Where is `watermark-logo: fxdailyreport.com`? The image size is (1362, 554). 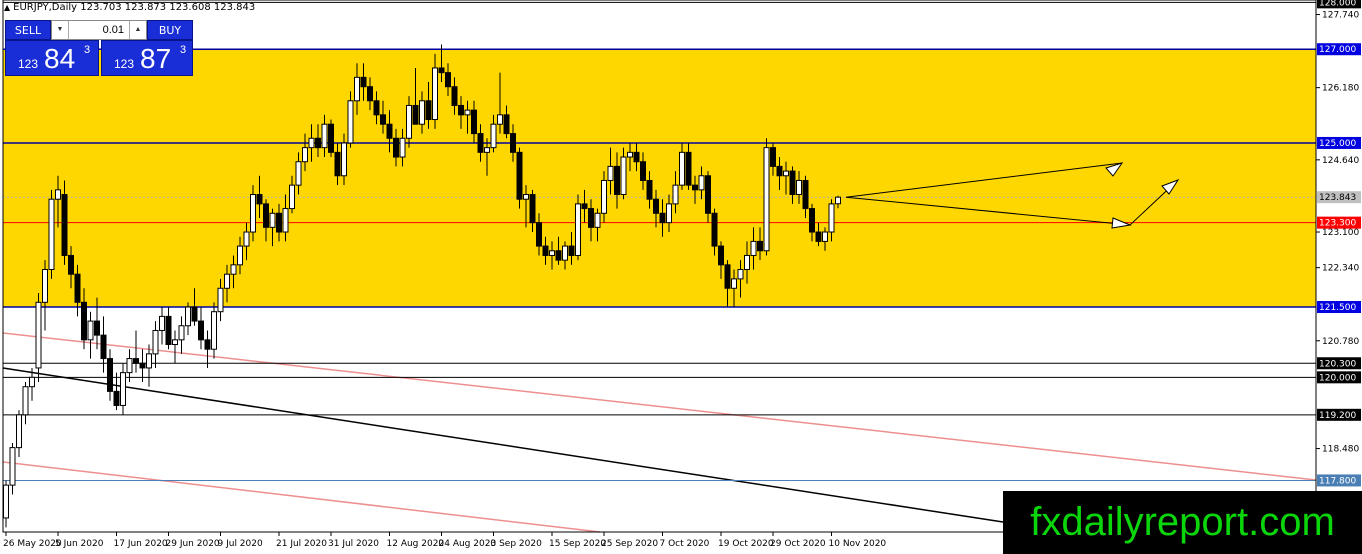
watermark-logo: fxdailyreport.com is located at coordinates (1182, 522).